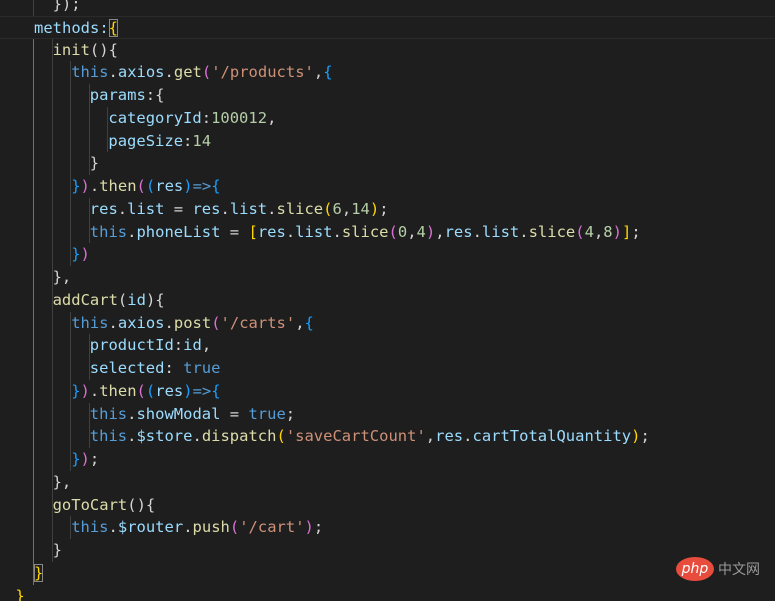 The image size is (775, 601). What do you see at coordinates (71, 49) in the screenshot?
I see `code-token: init` at bounding box center [71, 49].